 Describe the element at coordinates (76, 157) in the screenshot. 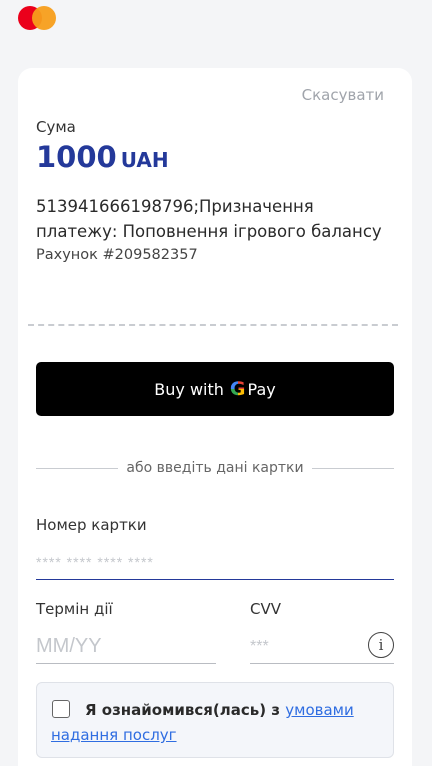

I see `amount-value: 1000` at that location.